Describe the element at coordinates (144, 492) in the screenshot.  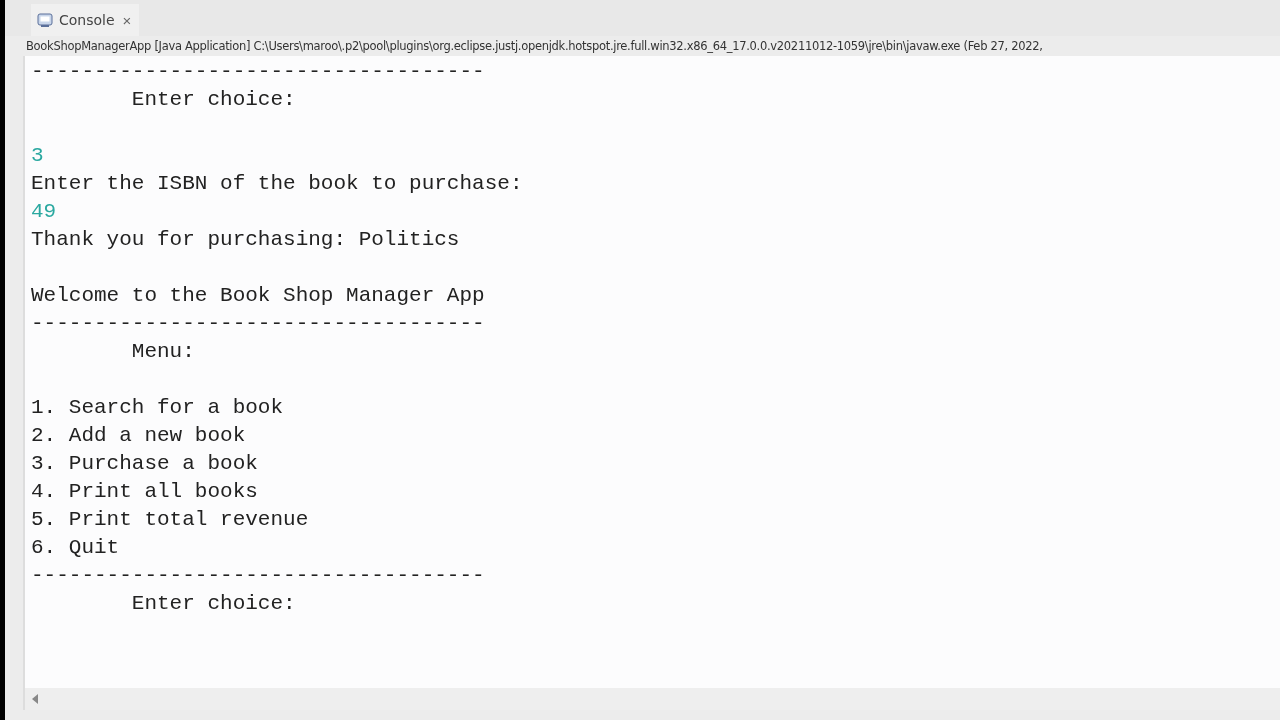
I see `output-text: 4. Print all books` at that location.